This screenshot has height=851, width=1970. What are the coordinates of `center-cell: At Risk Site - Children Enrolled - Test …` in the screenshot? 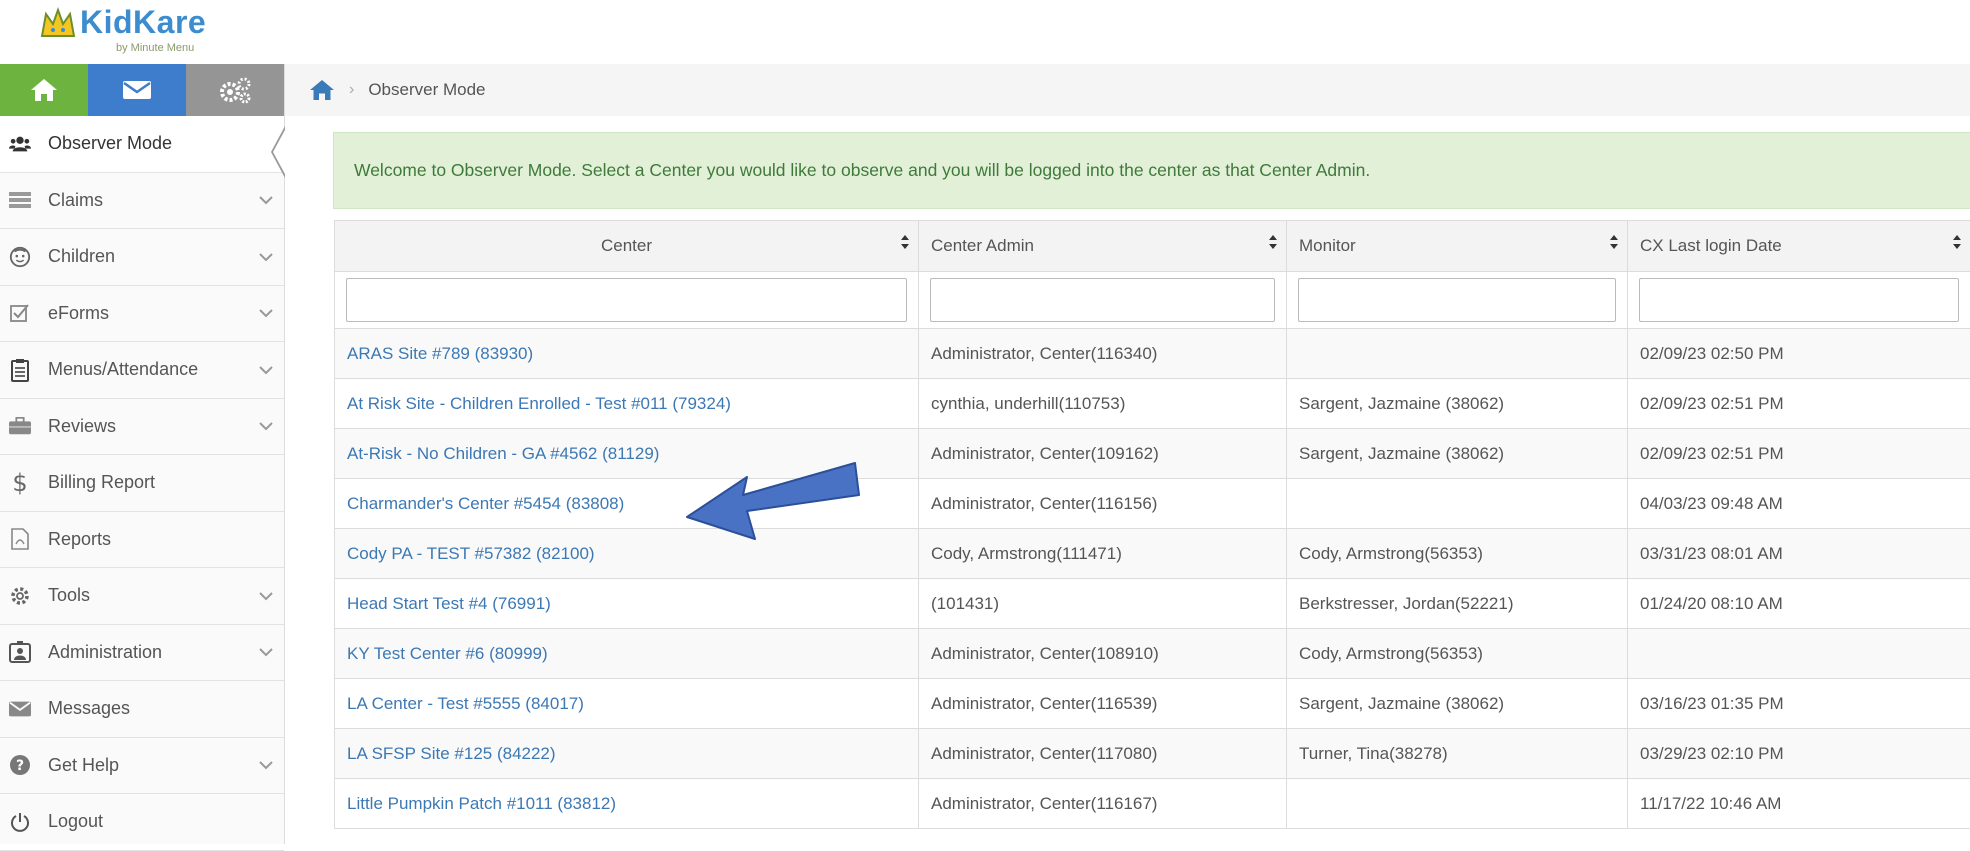 It's located at (627, 404).